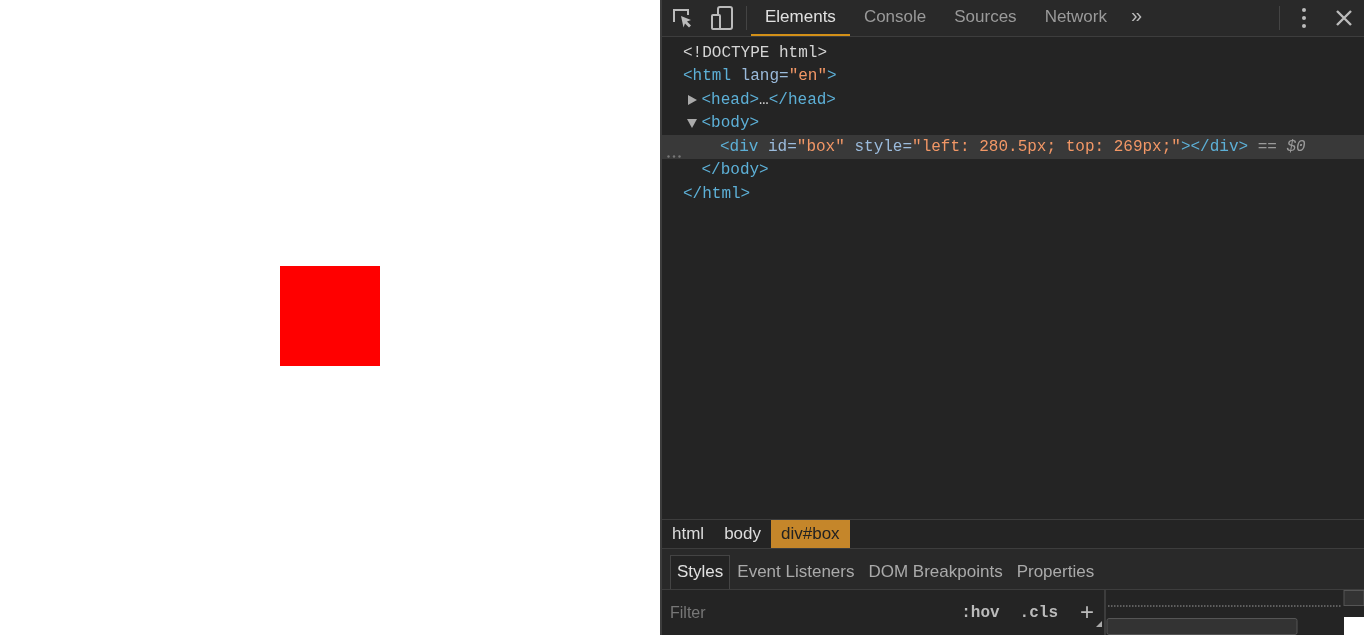 The width and height of the screenshot is (1364, 635). What do you see at coordinates (980, 612) in the screenshot?
I see `filter-toolbar-button: :hov` at bounding box center [980, 612].